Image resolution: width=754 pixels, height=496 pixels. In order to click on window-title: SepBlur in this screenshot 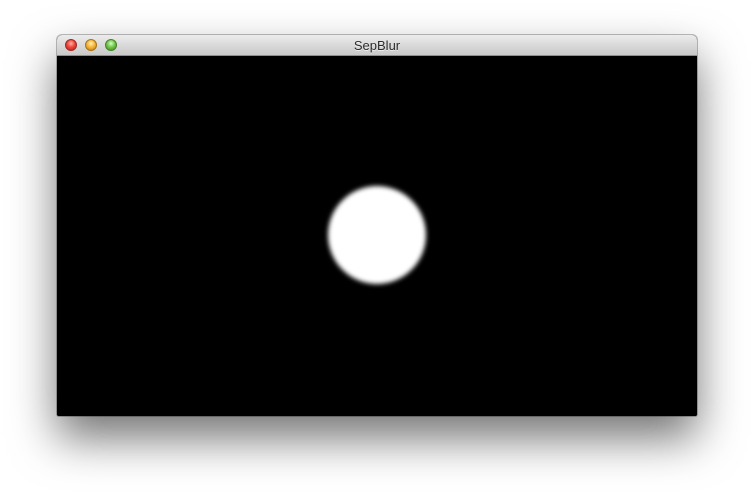, I will do `click(377, 45)`.